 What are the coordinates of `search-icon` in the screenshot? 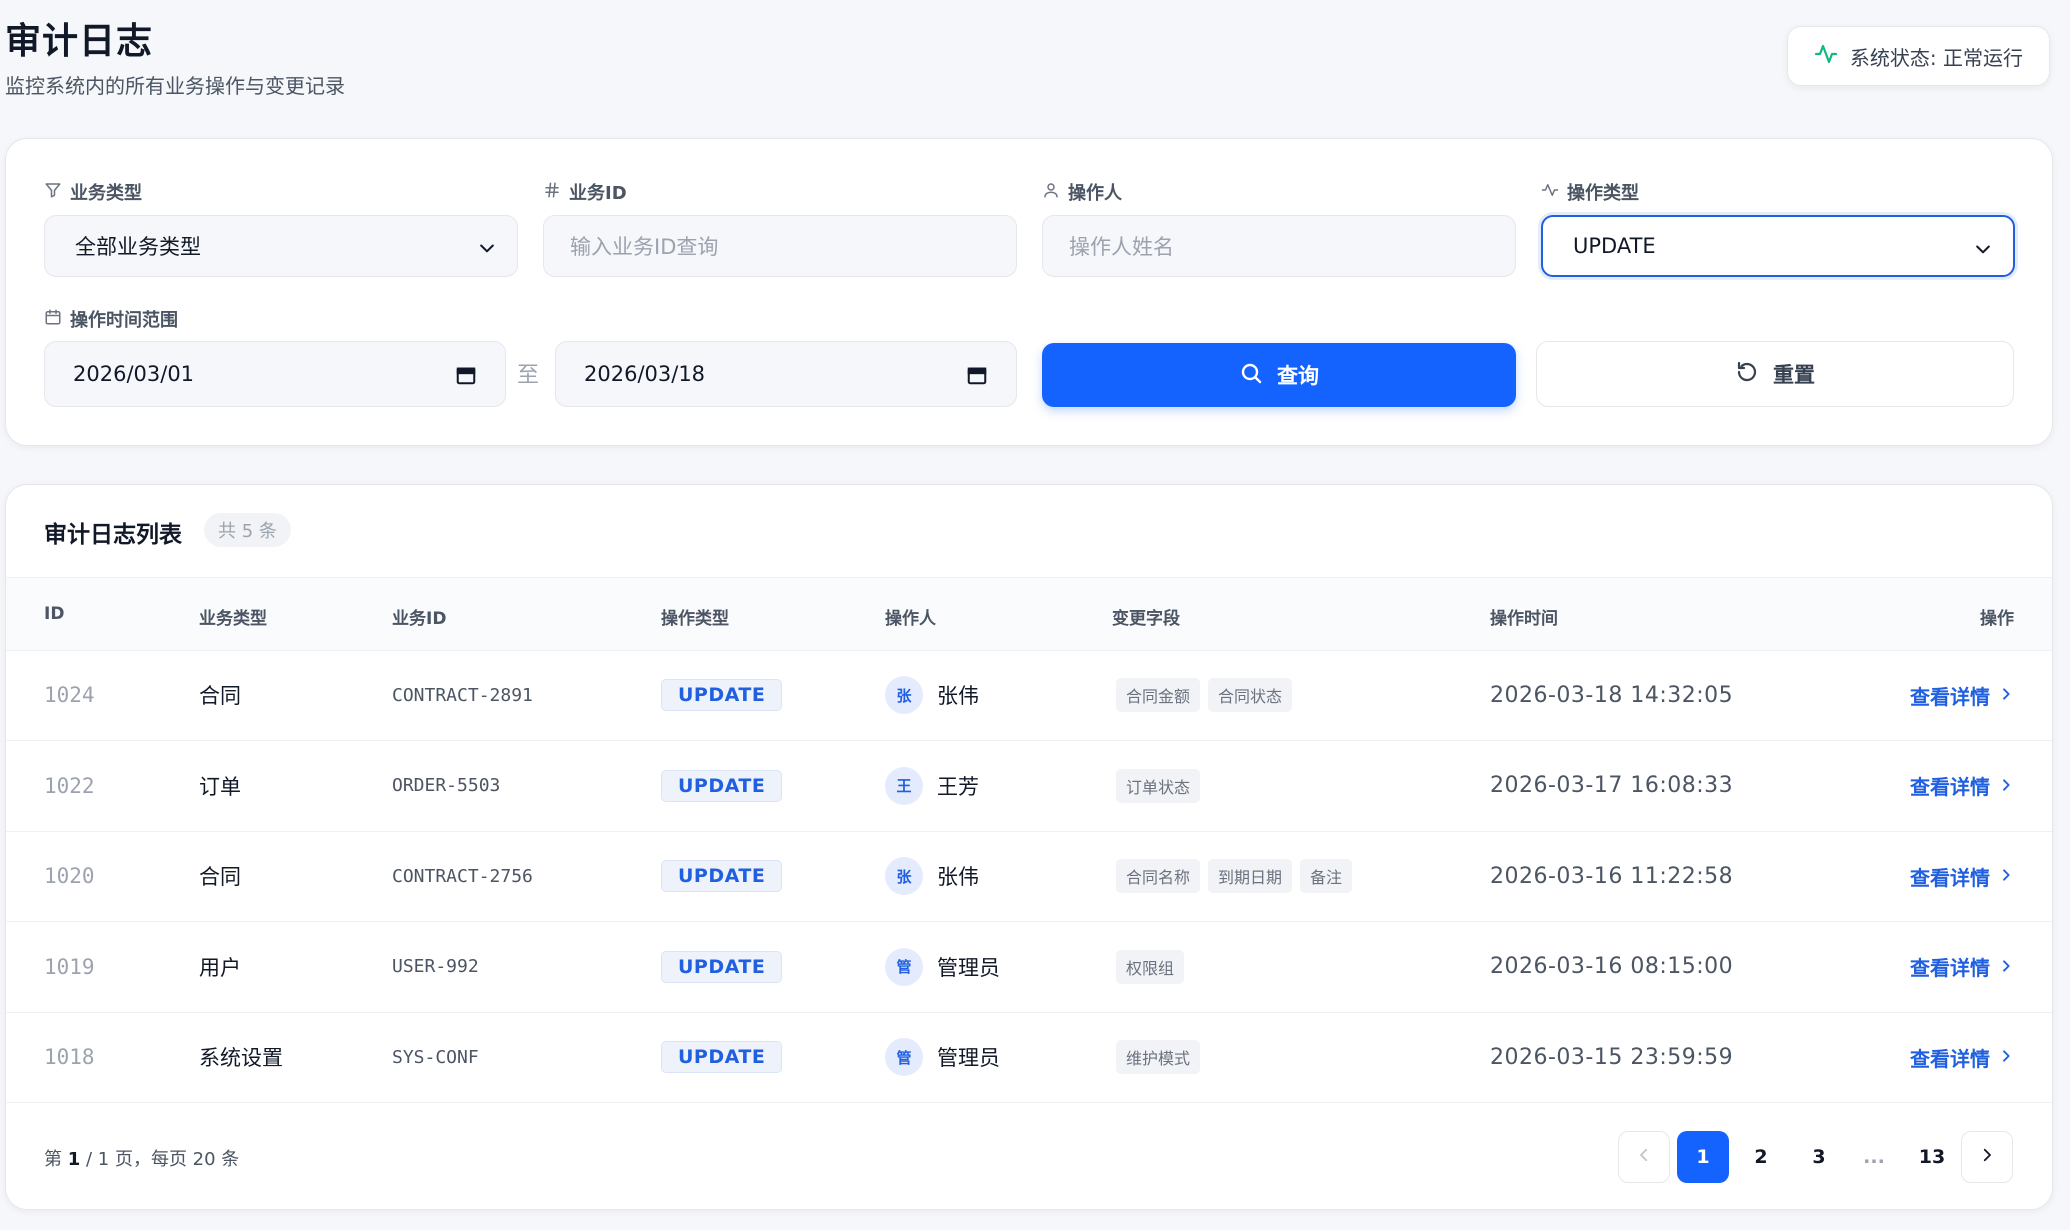 It's located at (1251, 375).